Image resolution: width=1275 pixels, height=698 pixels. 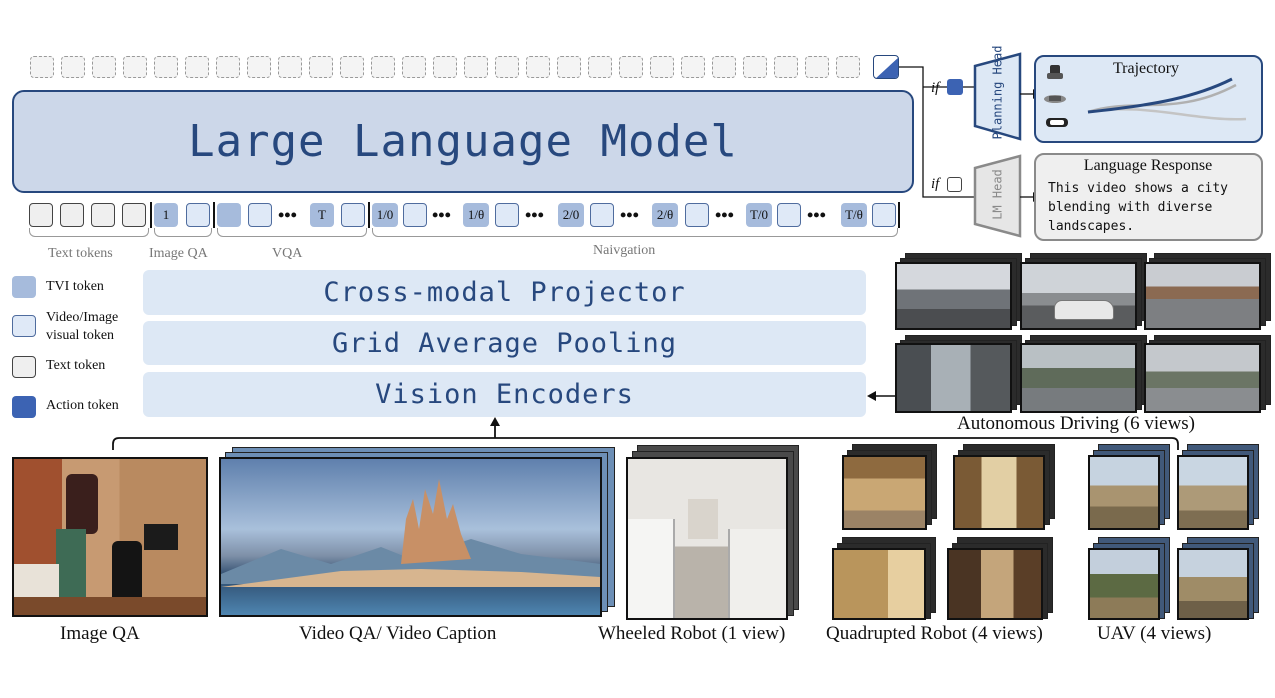 I want to click on counter-right, so click(x=757, y=573).